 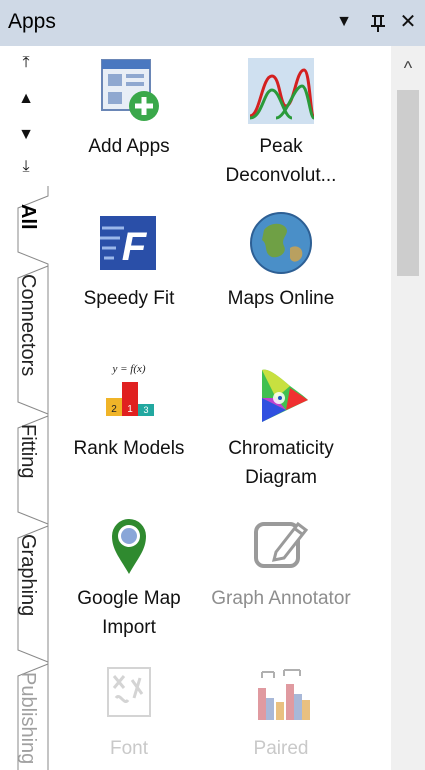 I want to click on tab-publishing: Publishing, so click(x=24, y=719).